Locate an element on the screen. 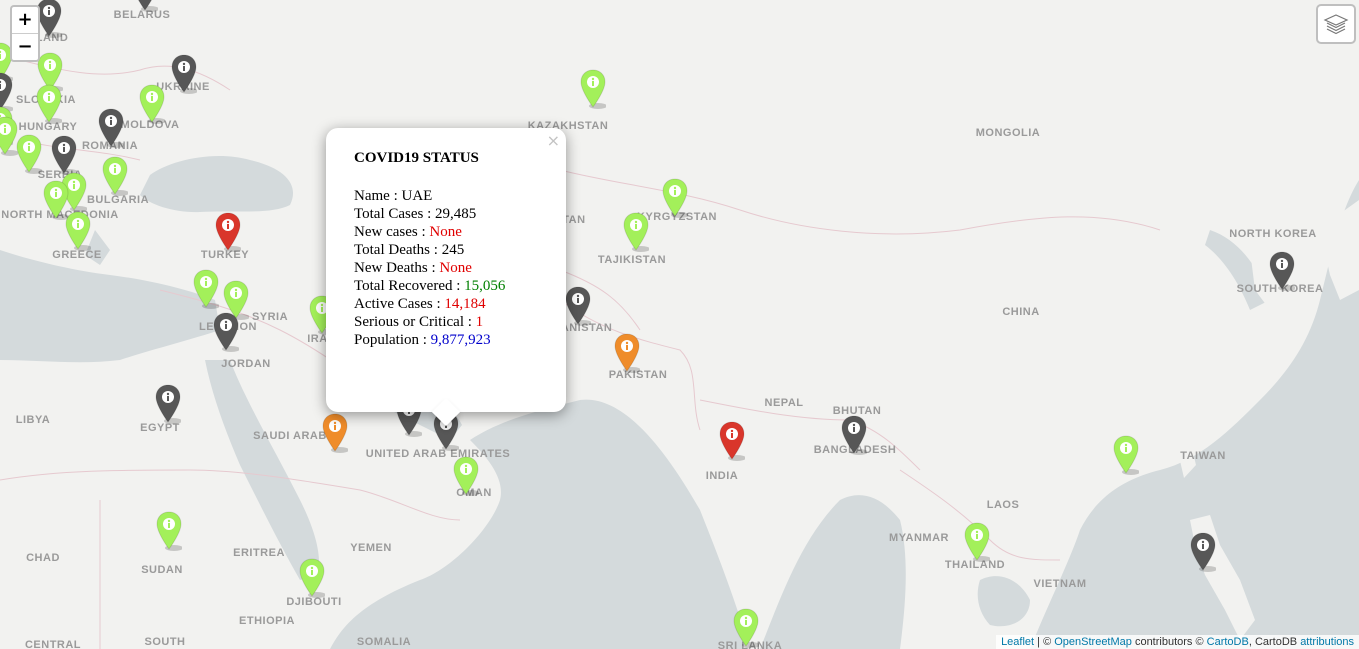 The width and height of the screenshot is (1359, 649). popup-row-label: Total Cases : is located at coordinates (395, 214).